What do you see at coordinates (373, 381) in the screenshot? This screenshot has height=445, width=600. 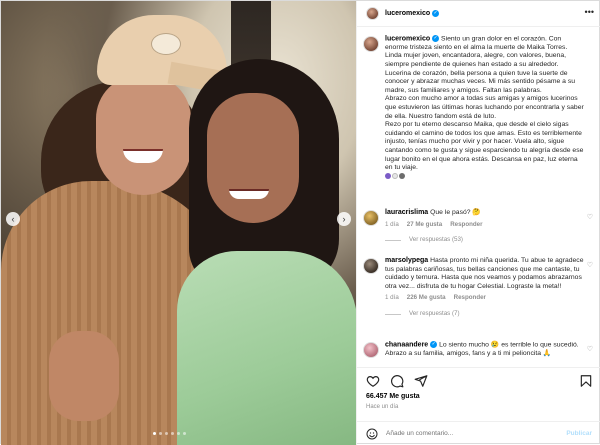 I see `like-heart-icon` at bounding box center [373, 381].